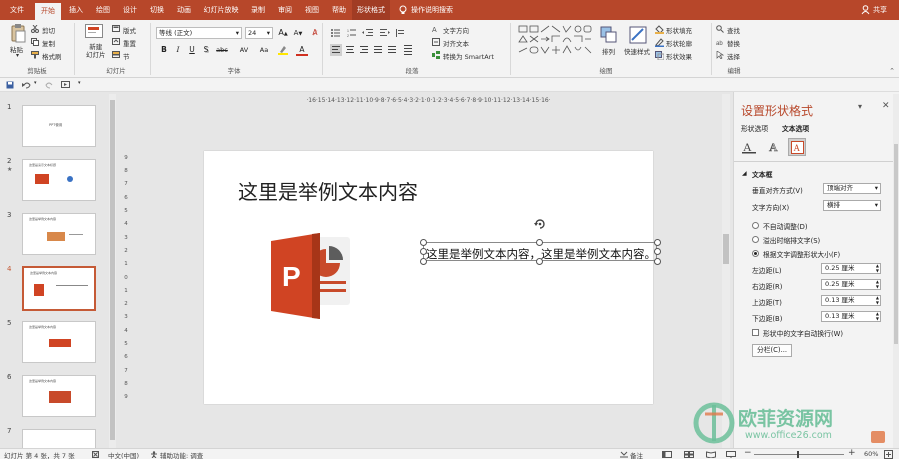 This screenshot has width=899, height=459. What do you see at coordinates (657, 242) in the screenshot?
I see `resize-handle-top-right` at bounding box center [657, 242].